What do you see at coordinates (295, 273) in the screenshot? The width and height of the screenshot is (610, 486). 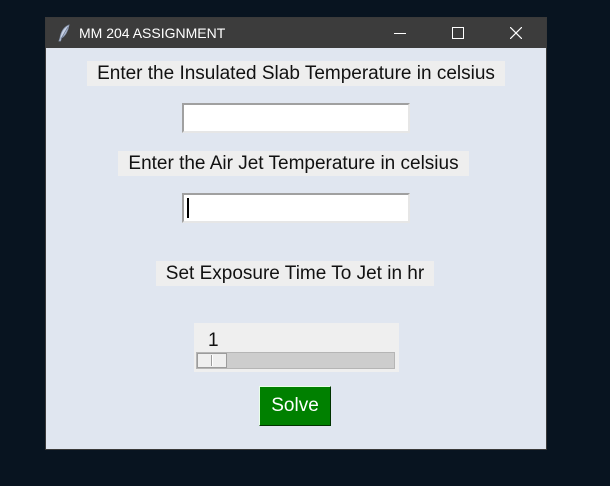 I see `exposure-time-label: Set Exposure Time To Jet in hr` at bounding box center [295, 273].